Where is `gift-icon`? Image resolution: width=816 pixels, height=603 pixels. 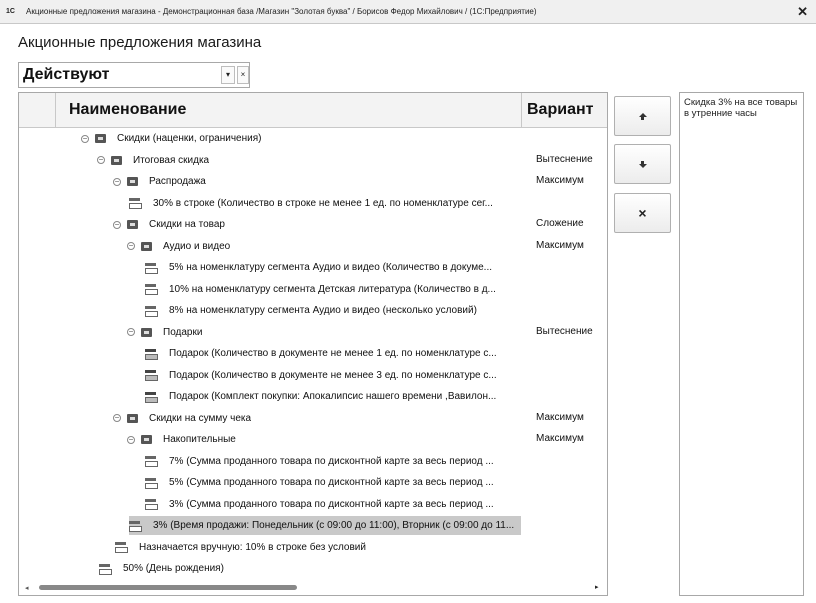
gift-icon is located at coordinates (151, 354).